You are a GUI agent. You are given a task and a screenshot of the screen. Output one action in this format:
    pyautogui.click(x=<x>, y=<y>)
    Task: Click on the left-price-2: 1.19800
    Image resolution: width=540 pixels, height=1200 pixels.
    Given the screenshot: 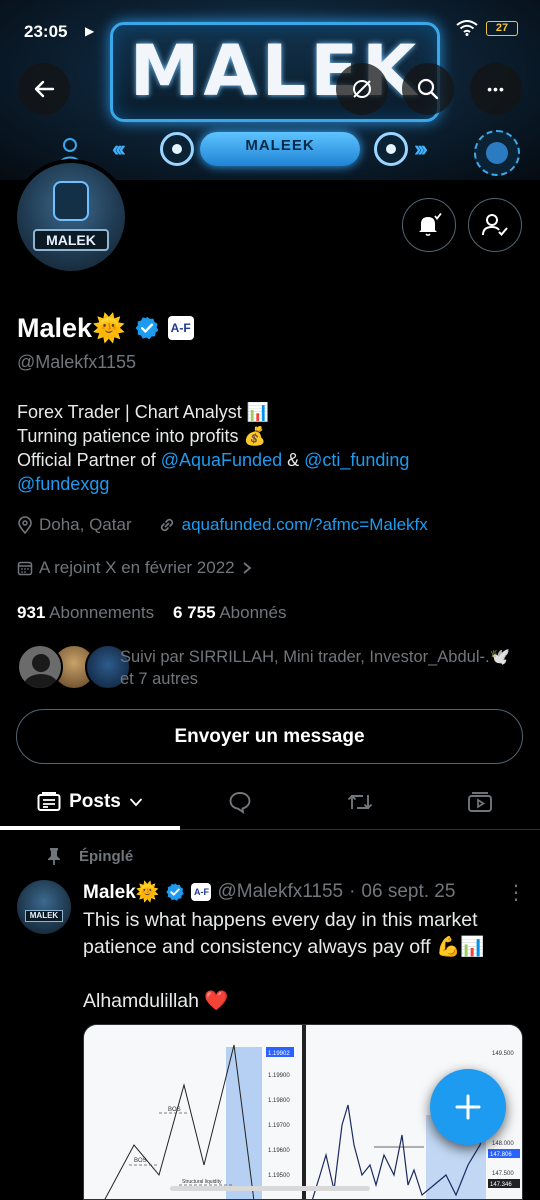 What is the action you would take?
    pyautogui.click(x=279, y=1101)
    